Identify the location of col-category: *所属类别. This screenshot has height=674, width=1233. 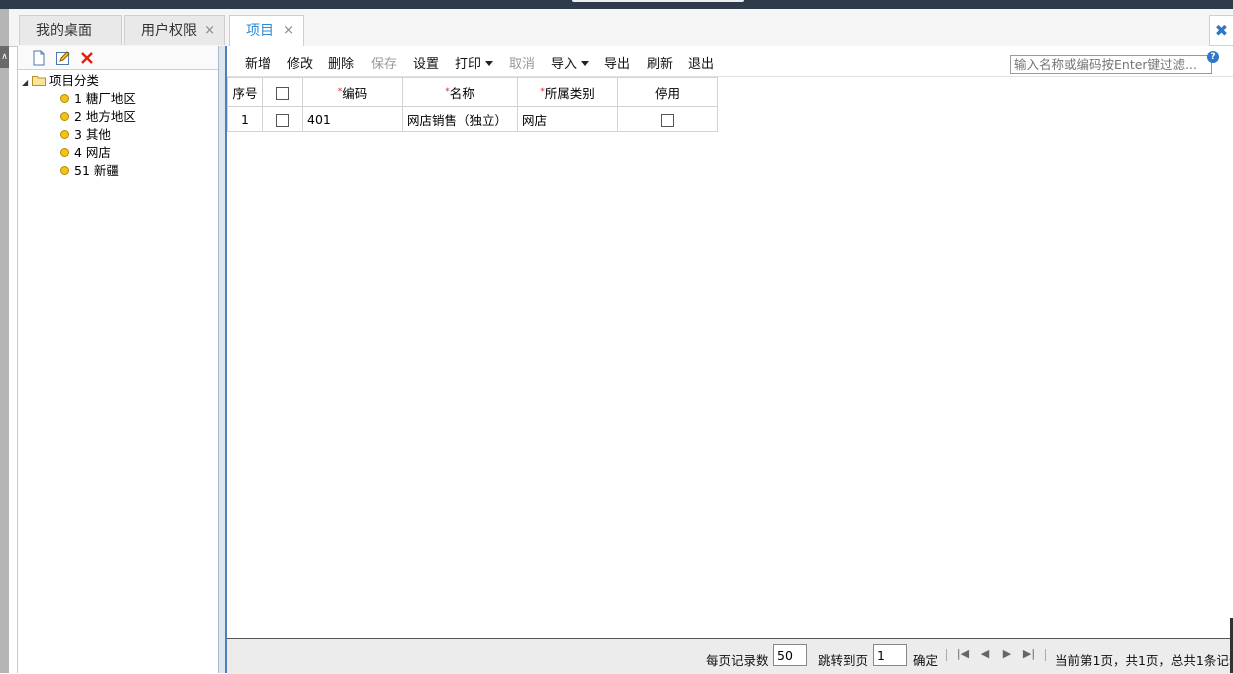
(567, 92).